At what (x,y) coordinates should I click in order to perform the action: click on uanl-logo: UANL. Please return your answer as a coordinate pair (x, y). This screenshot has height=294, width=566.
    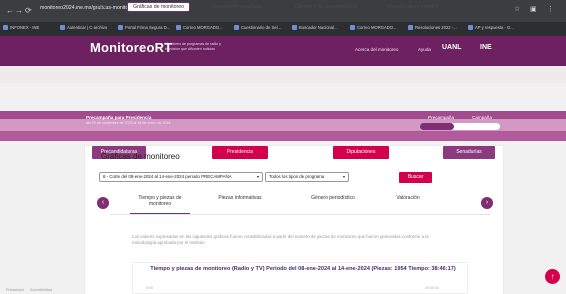
    Looking at the image, I should click on (452, 47).